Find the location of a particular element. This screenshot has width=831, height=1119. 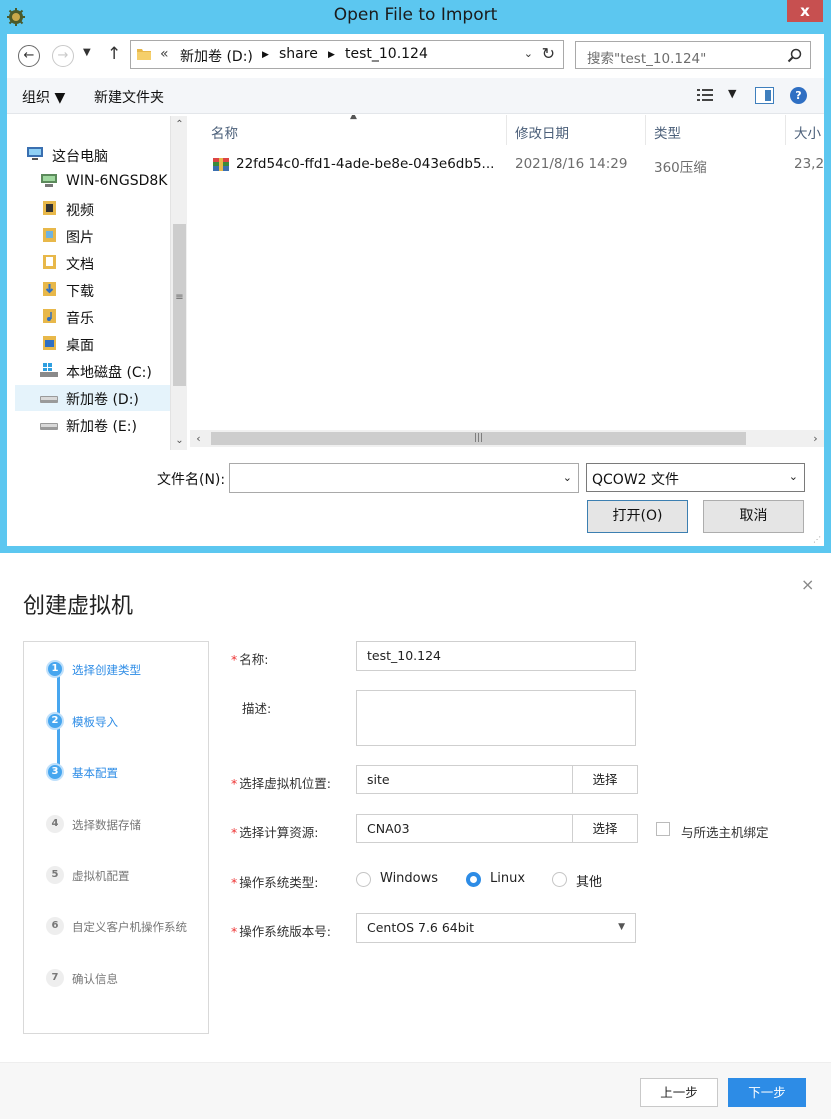

nav-item-documents: 文档 is located at coordinates (100, 263).